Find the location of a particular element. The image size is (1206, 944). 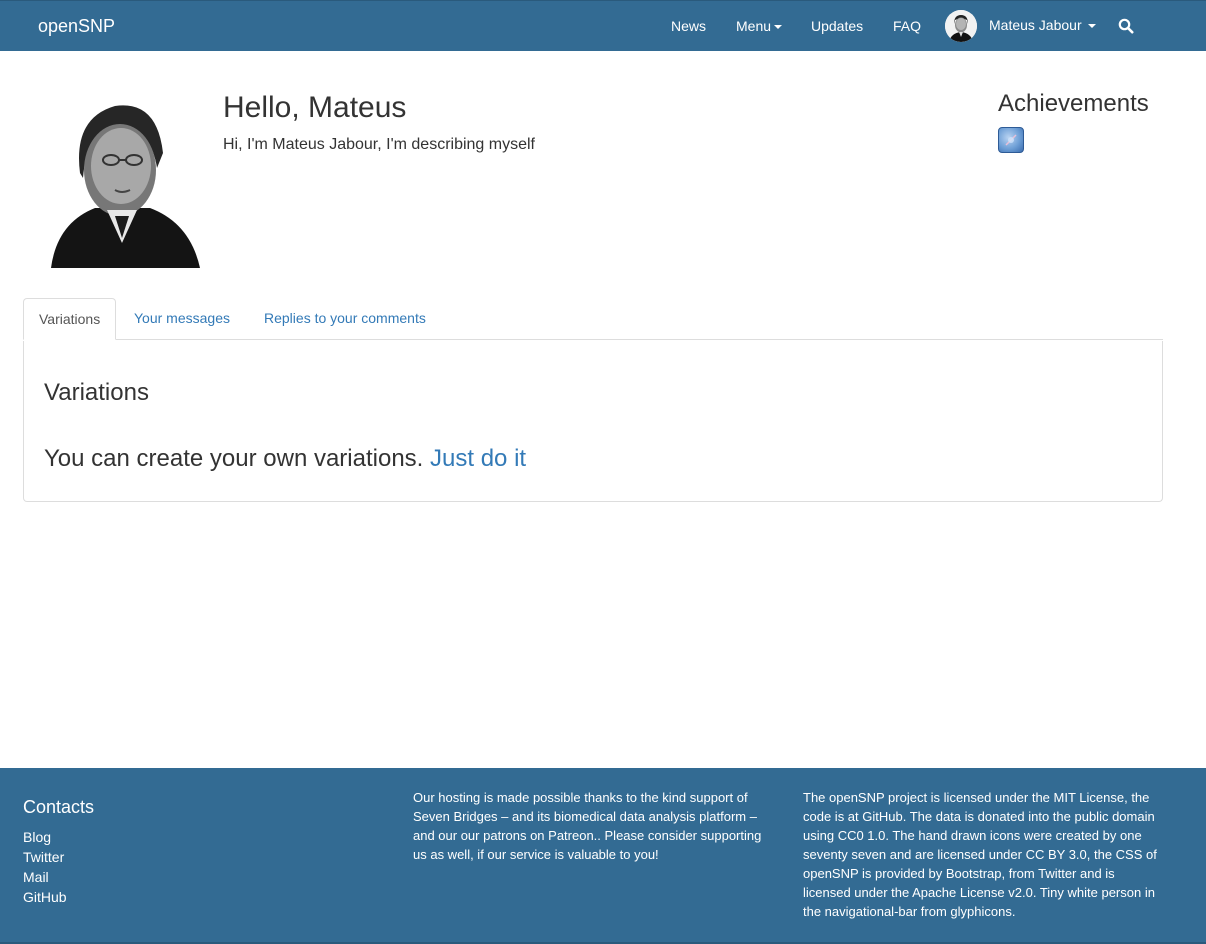

tab-your-messages: Your messages is located at coordinates (182, 319).